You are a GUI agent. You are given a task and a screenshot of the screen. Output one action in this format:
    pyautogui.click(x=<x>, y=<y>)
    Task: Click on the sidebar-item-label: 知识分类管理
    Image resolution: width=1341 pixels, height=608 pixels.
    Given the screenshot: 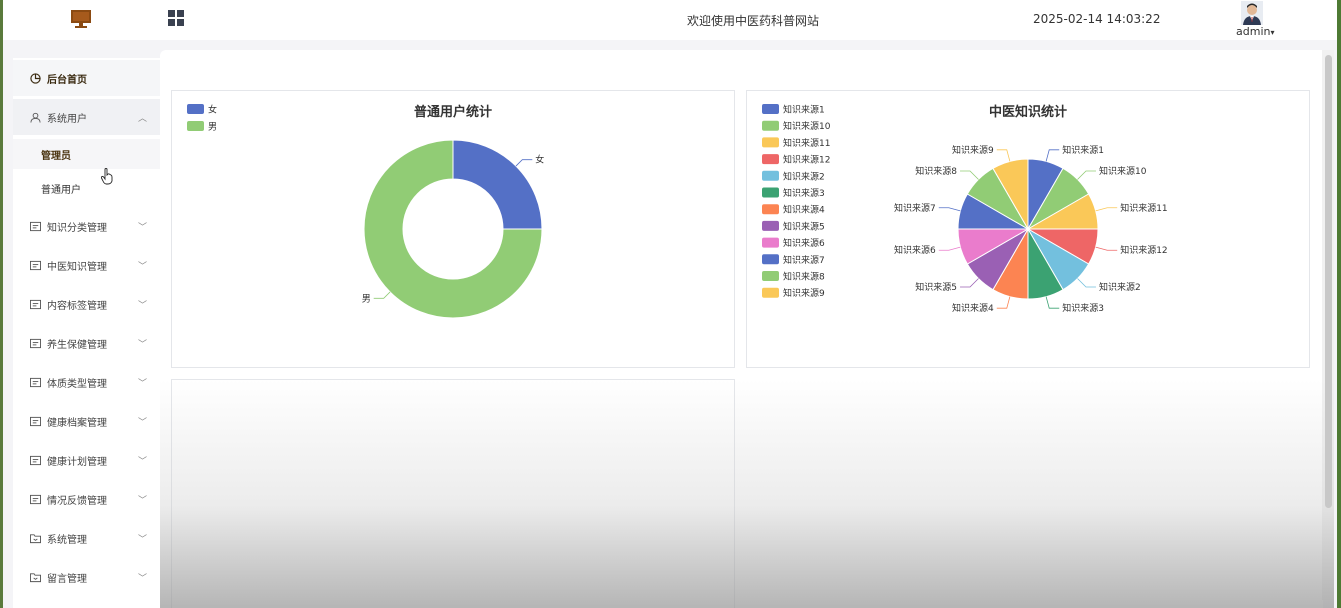 What is the action you would take?
    pyautogui.click(x=77, y=228)
    